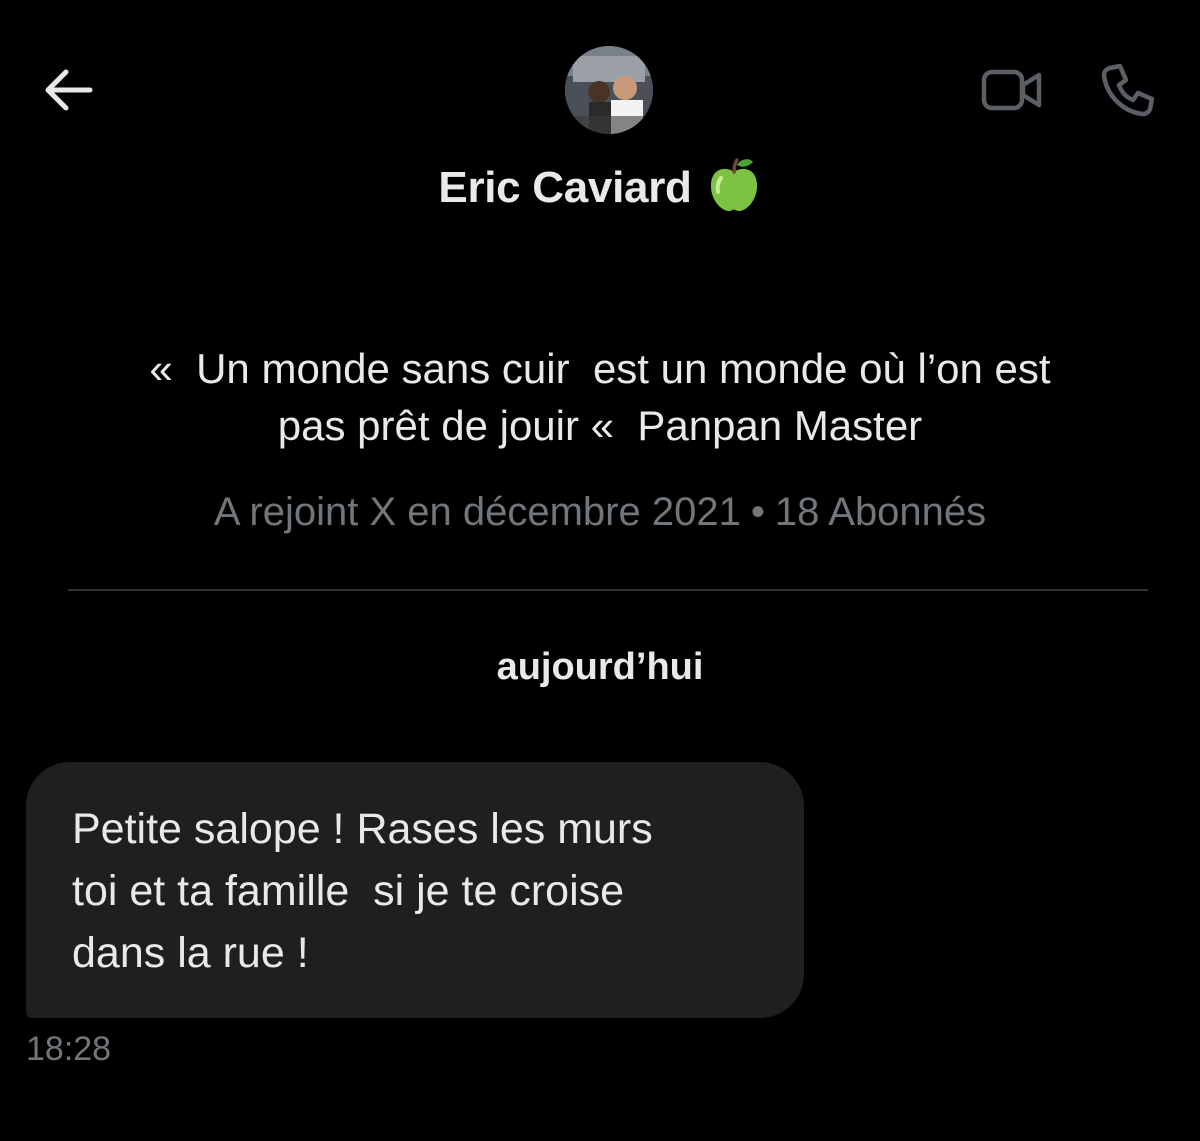 The image size is (1200, 1141). Describe the element at coordinates (608, 590) in the screenshot. I see `divider` at that location.